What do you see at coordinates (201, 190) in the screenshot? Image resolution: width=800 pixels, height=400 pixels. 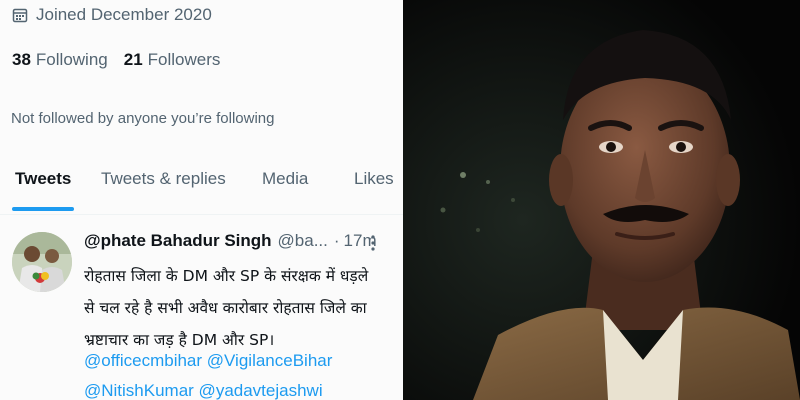 I see `profile-tabs: Tweets Tweets & replies Media Likes` at bounding box center [201, 190].